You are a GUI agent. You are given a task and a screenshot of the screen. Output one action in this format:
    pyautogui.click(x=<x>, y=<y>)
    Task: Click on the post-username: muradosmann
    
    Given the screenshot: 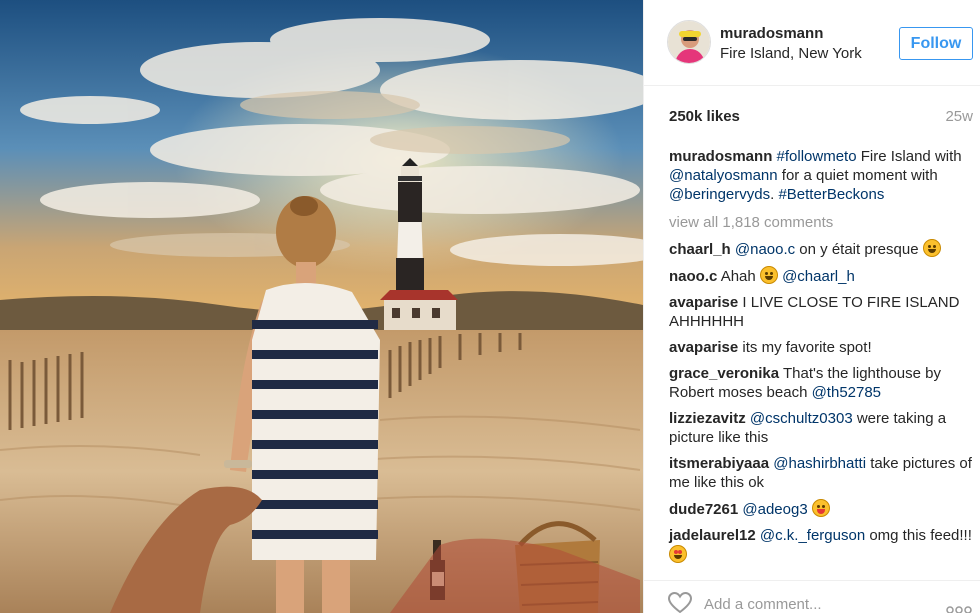 What is the action you would take?
    pyautogui.click(x=771, y=33)
    